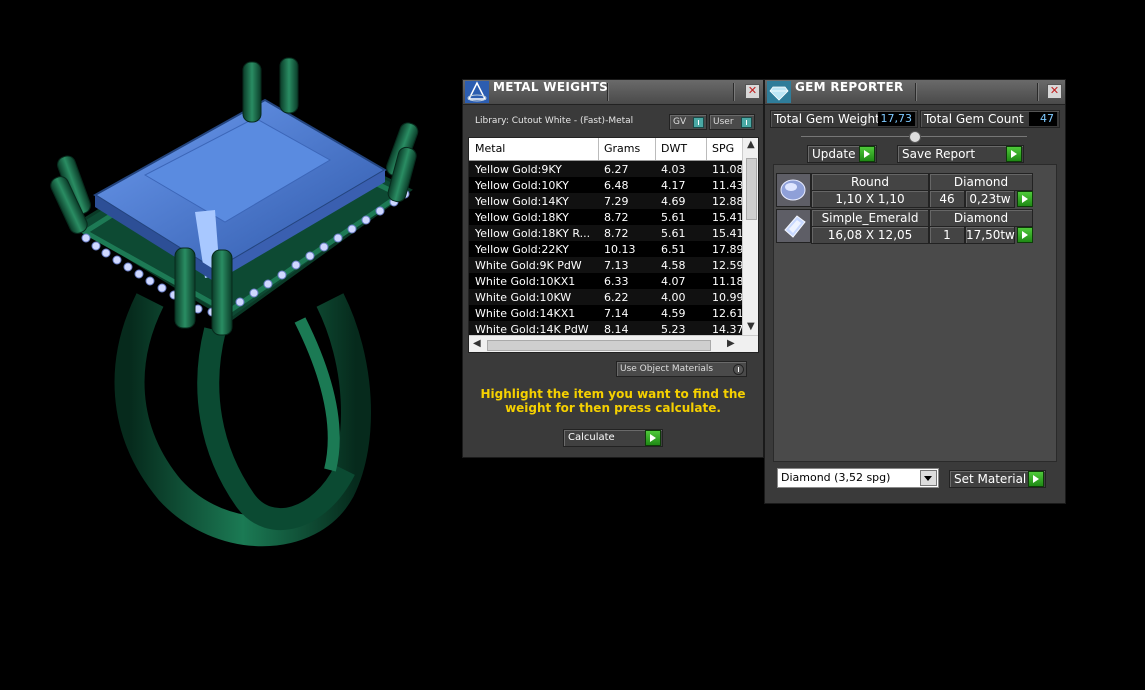 The width and height of the screenshot is (1145, 690). Describe the element at coordinates (836, 477) in the screenshot. I see `material-select-value: Diamond (3,52 spg)` at that location.